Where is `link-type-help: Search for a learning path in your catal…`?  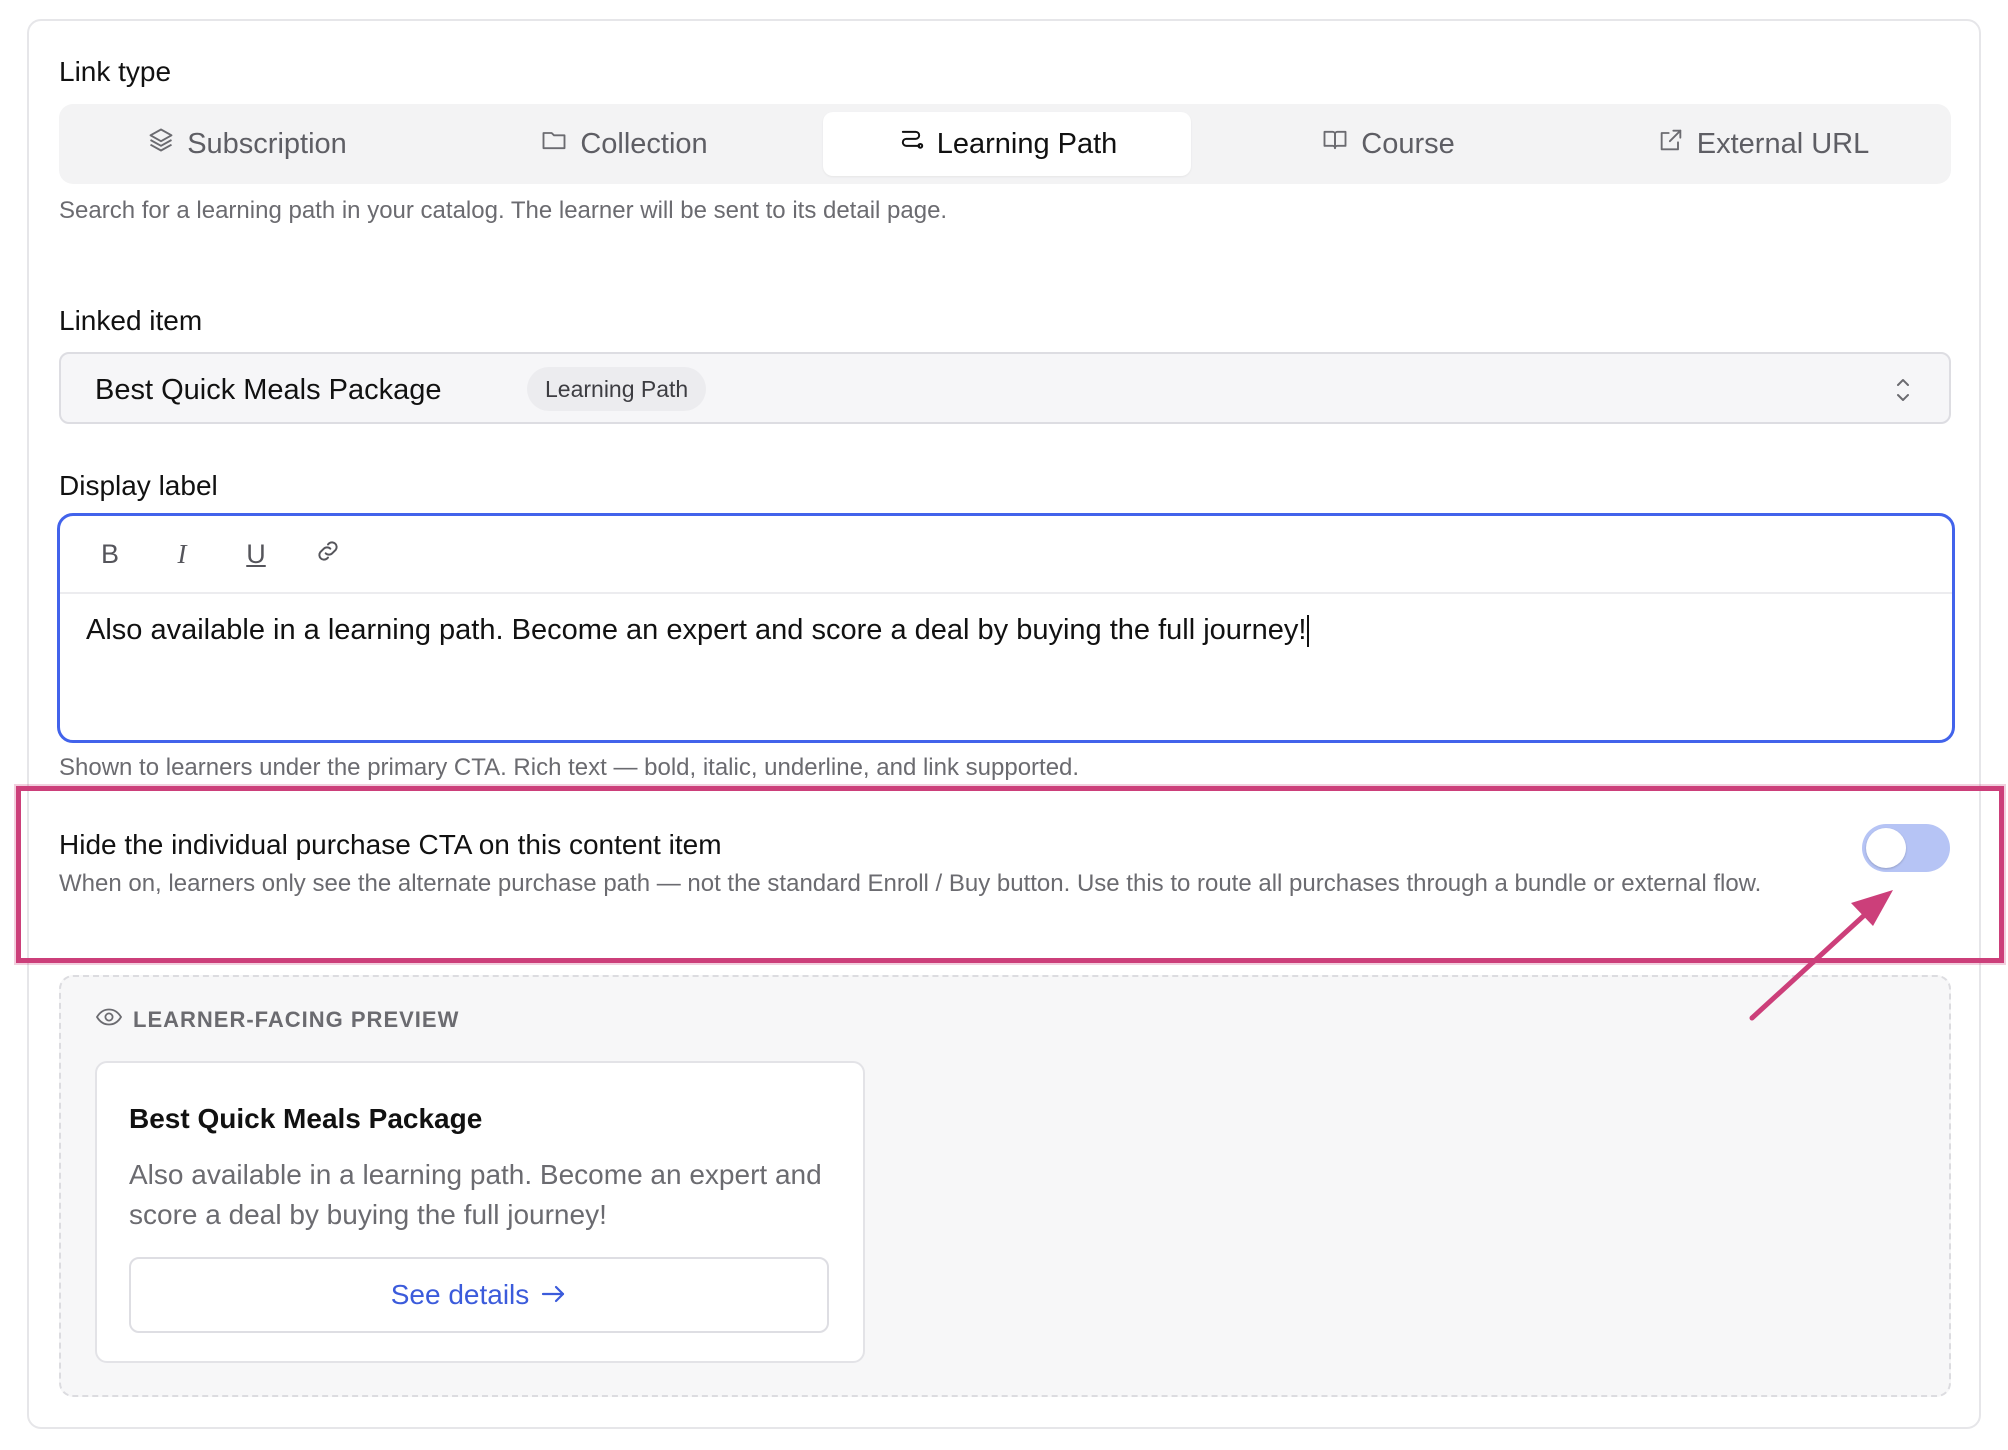
link-type-help: Search for a learning path in your catal… is located at coordinates (503, 210).